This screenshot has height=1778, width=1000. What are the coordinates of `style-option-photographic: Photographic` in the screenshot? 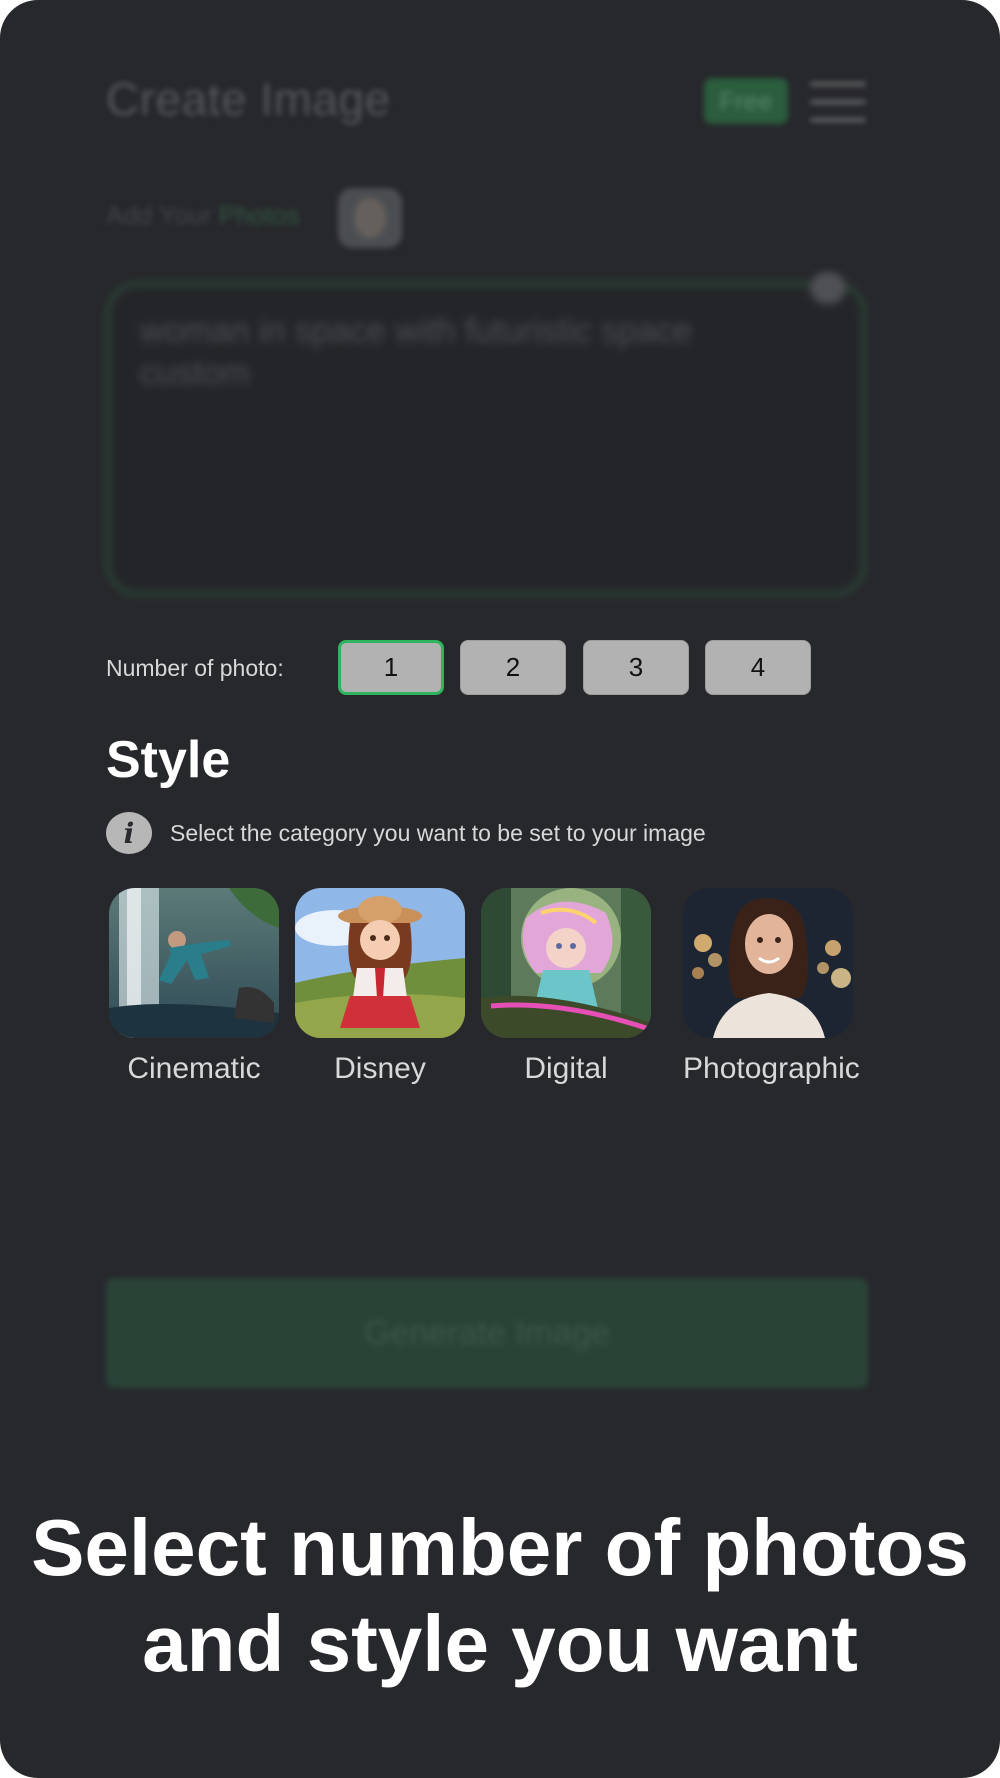 It's located at (771, 987).